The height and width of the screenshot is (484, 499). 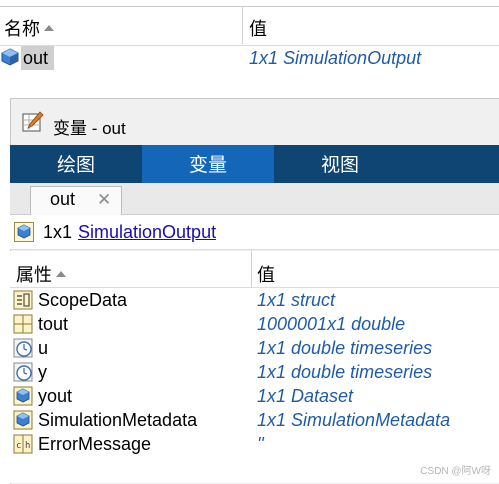 I want to click on property-value: 1000001x1 double, so click(x=331, y=324).